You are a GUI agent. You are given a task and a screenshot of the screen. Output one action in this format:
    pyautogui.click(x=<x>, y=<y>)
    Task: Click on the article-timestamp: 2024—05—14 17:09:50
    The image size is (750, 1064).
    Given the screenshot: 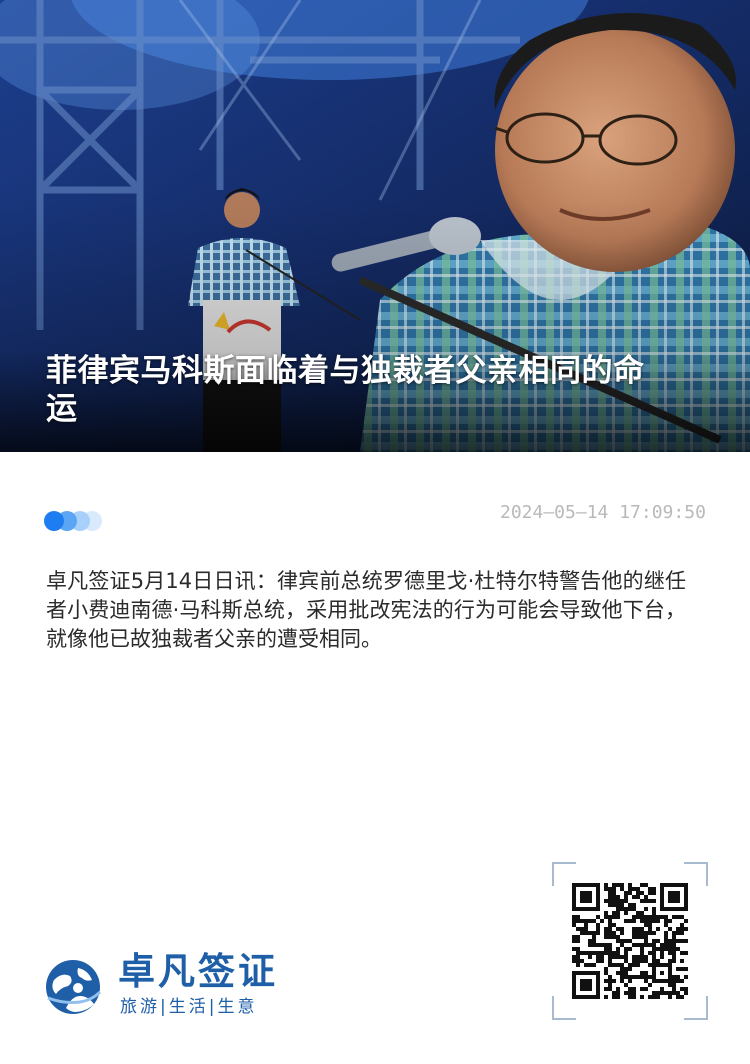 What is the action you would take?
    pyautogui.click(x=603, y=512)
    